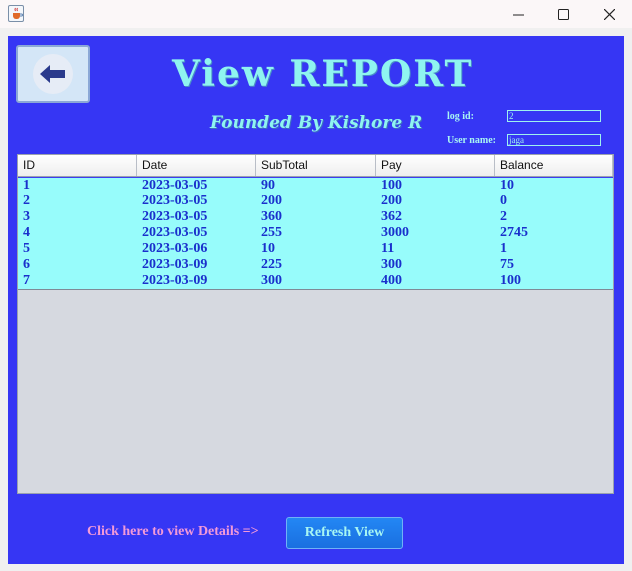 The image size is (632, 571). I want to click on table-row: 4 2023-03-05 255 3000 2745, so click(315, 233).